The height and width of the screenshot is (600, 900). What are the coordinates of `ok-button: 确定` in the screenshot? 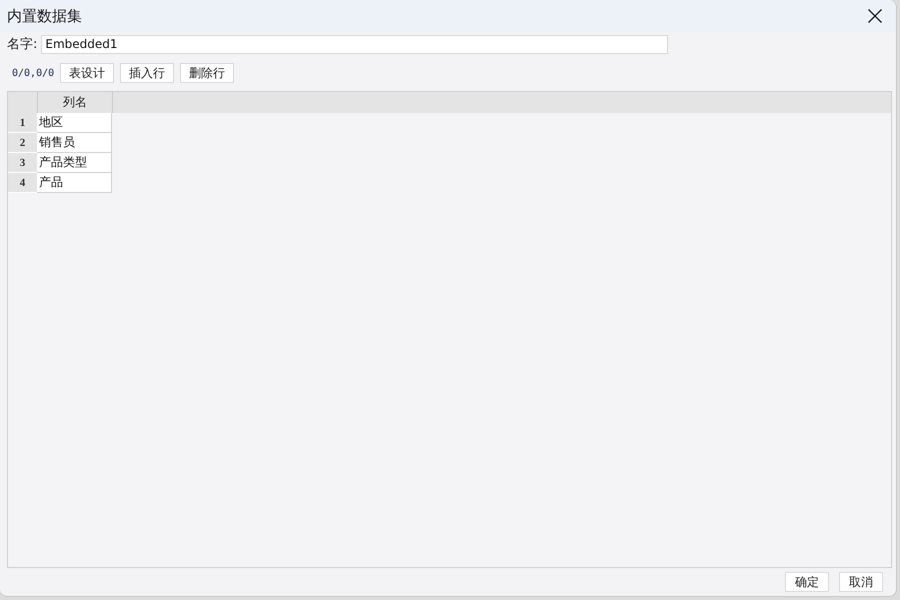 It's located at (807, 582).